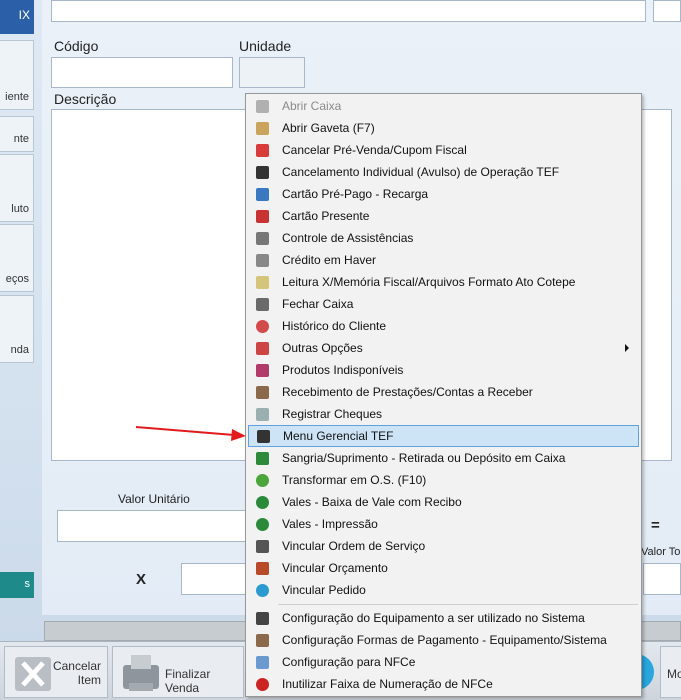 This screenshot has height=700, width=681. Describe the element at coordinates (443, 502) in the screenshot. I see `menu-item: Vales - Baixa de Vale com Recibo` at that location.